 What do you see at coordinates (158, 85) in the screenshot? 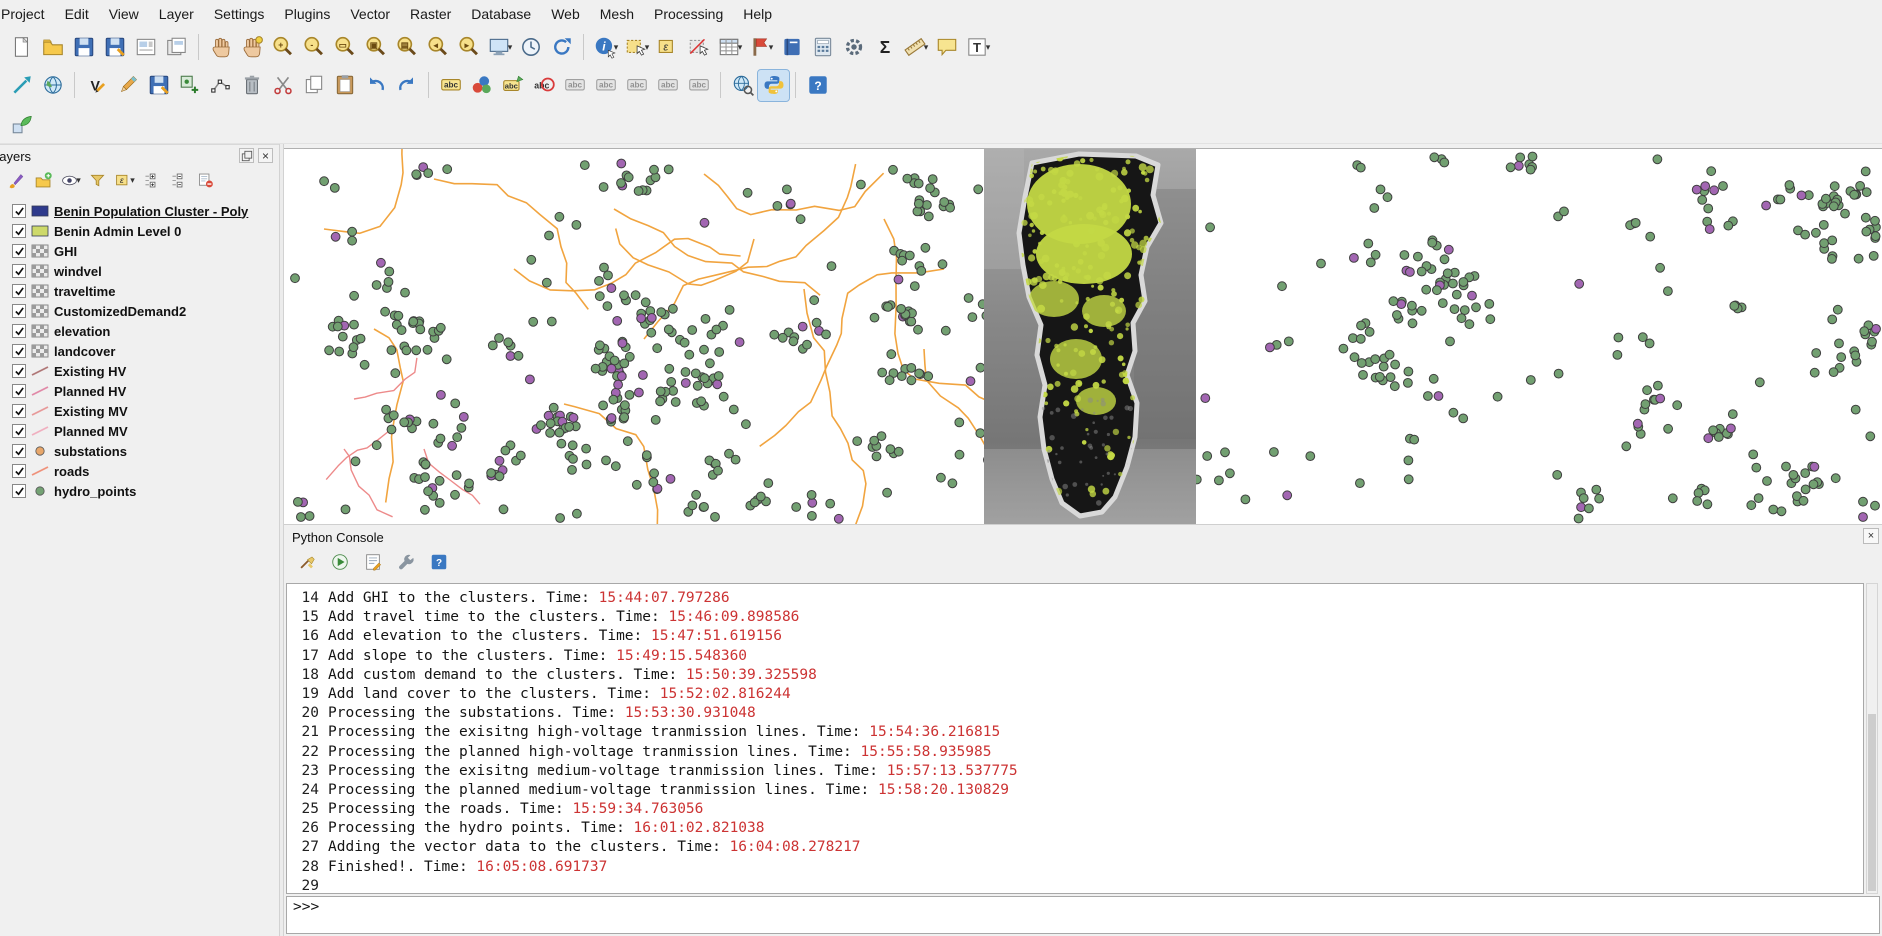
I see `save-layer-edits-button` at bounding box center [158, 85].